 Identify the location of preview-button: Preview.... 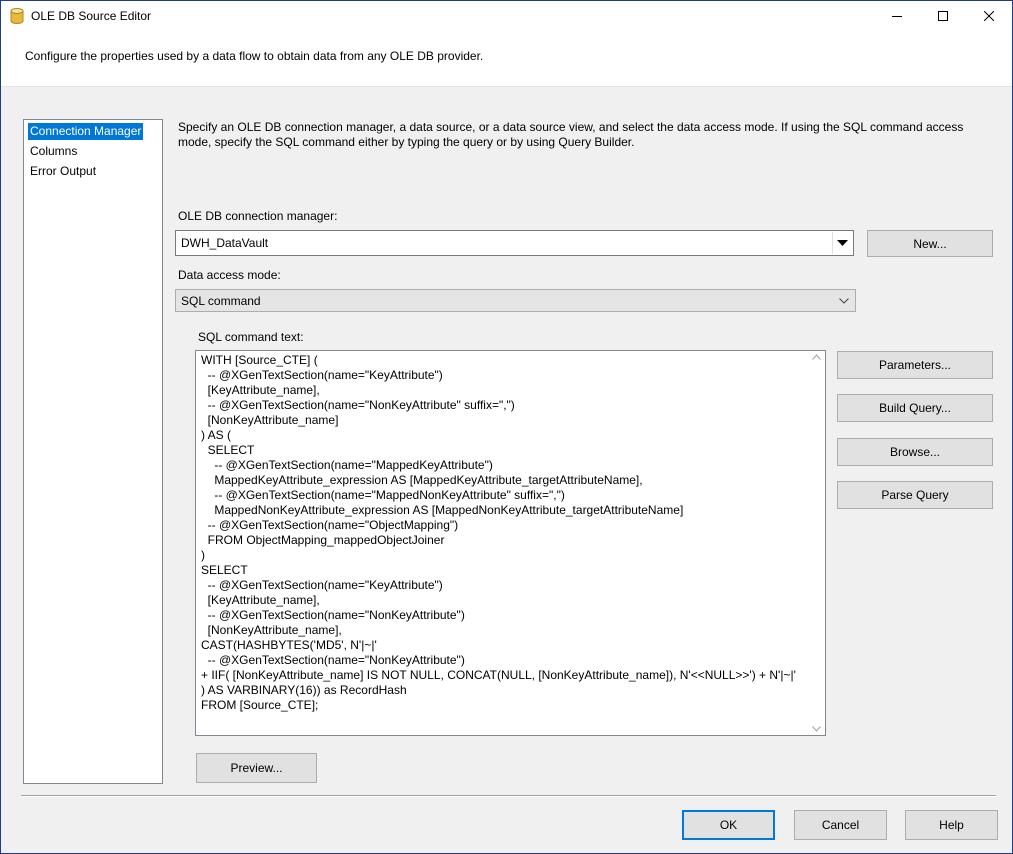
(256, 768).